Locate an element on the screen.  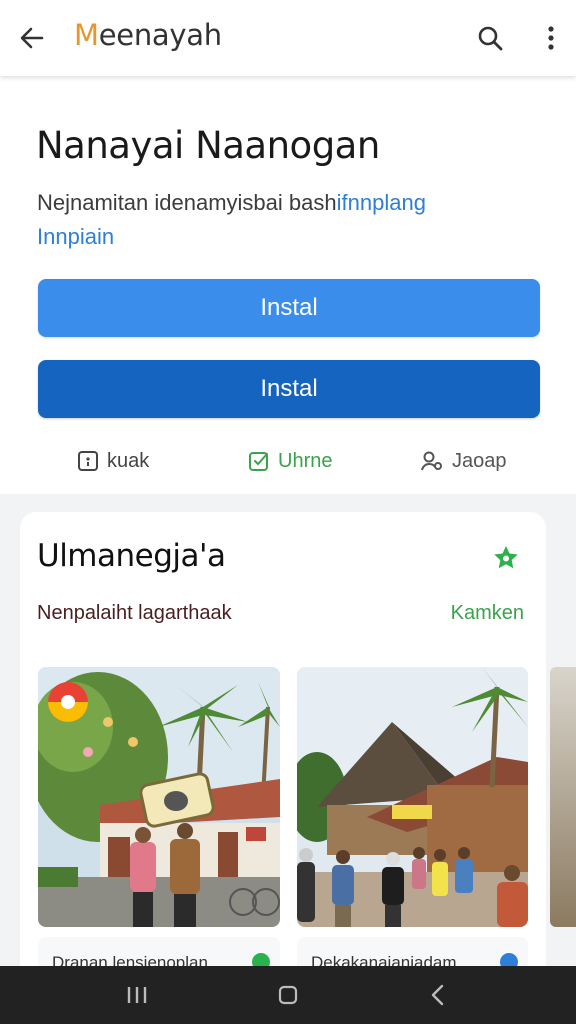
more-vert-icon is located at coordinates (551, 38).